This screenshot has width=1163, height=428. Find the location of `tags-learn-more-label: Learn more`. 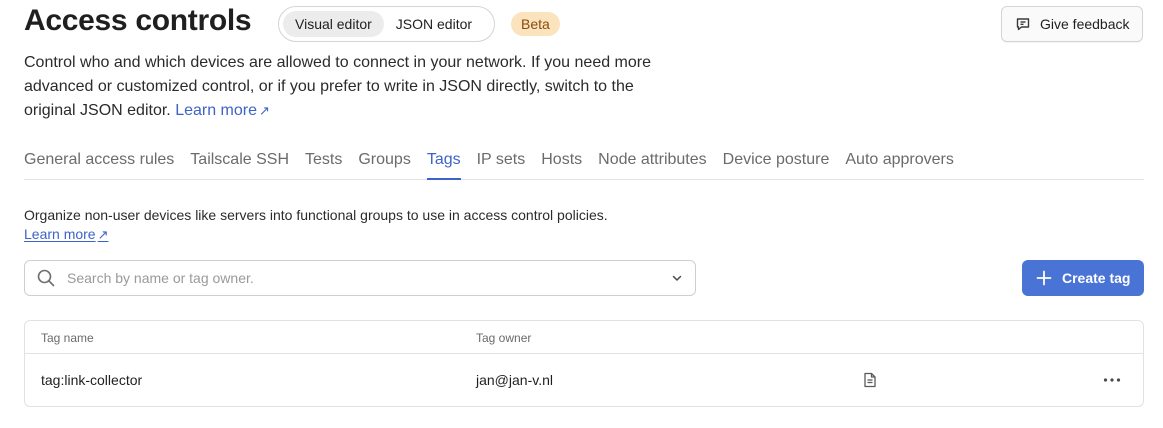

tags-learn-more-label: Learn more is located at coordinates (60, 234).